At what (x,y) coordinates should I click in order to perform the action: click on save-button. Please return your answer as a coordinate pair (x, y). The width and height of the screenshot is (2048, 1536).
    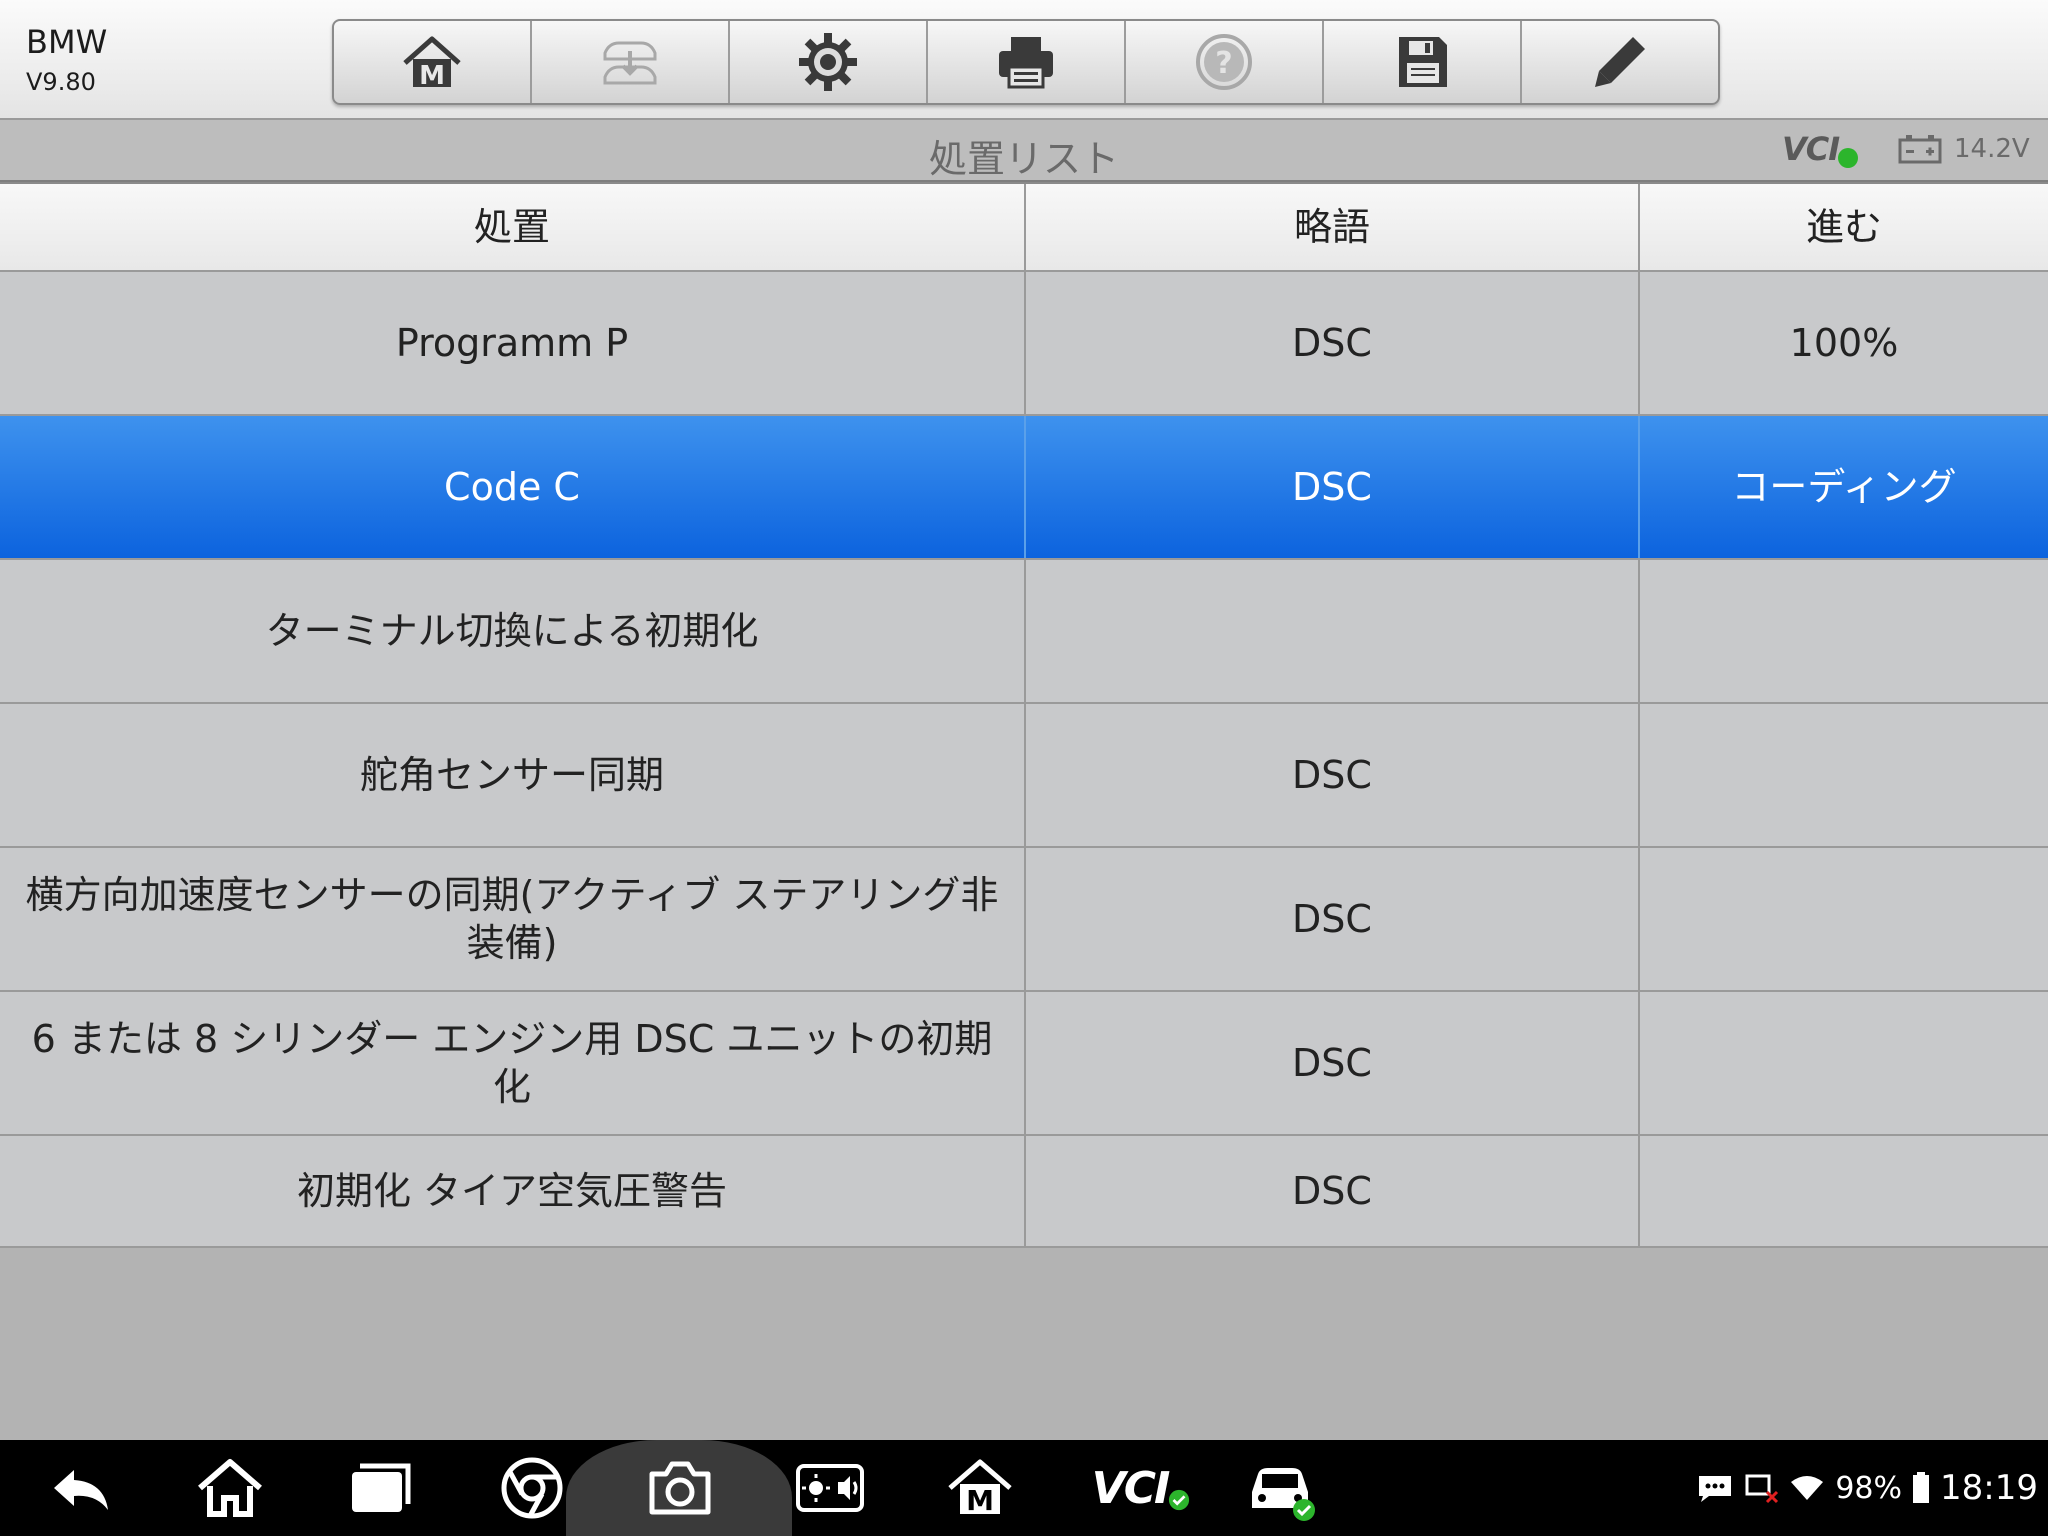
    Looking at the image, I should click on (1423, 62).